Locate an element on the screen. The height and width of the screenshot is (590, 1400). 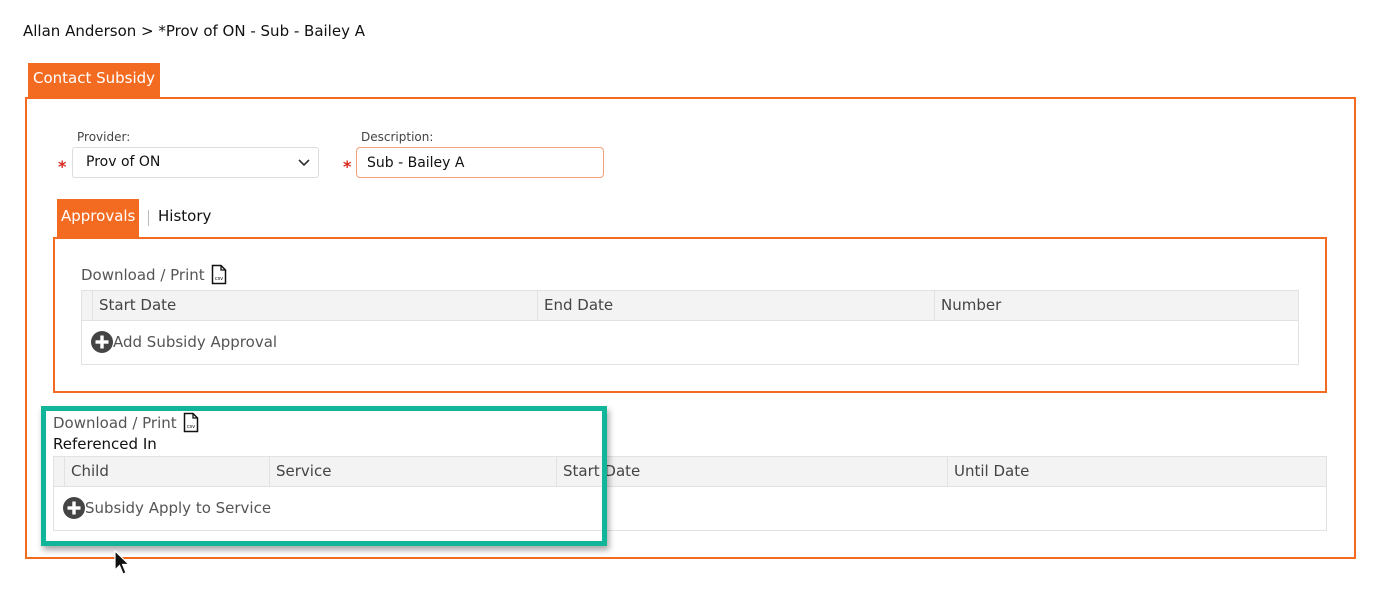
description-required-mark: * is located at coordinates (347, 166).